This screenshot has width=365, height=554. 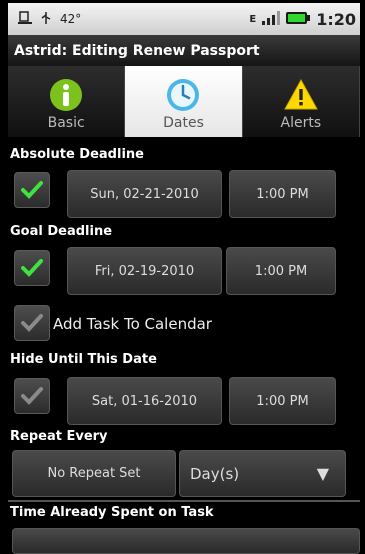 I want to click on warning-icon, so click(x=300, y=94).